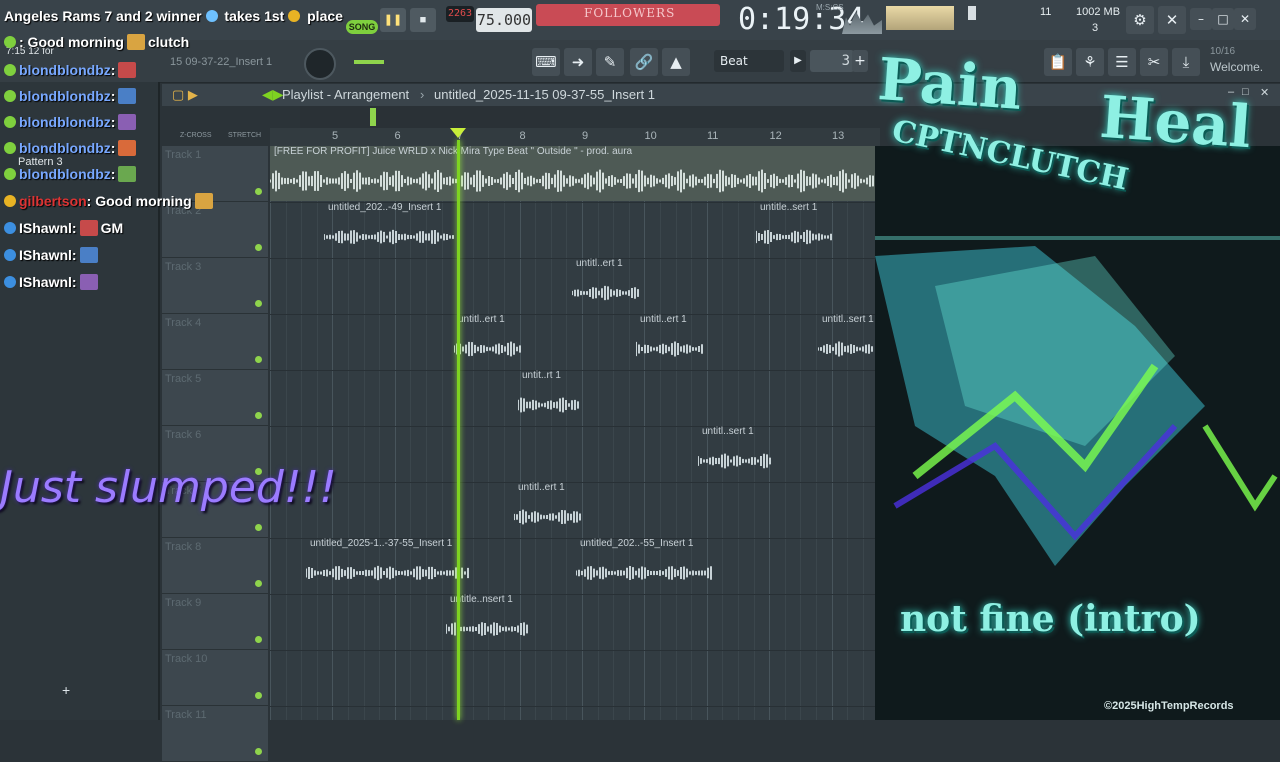 This screenshot has width=1280, height=762. I want to click on art-title-word-1: Pain, so click(950, 84).